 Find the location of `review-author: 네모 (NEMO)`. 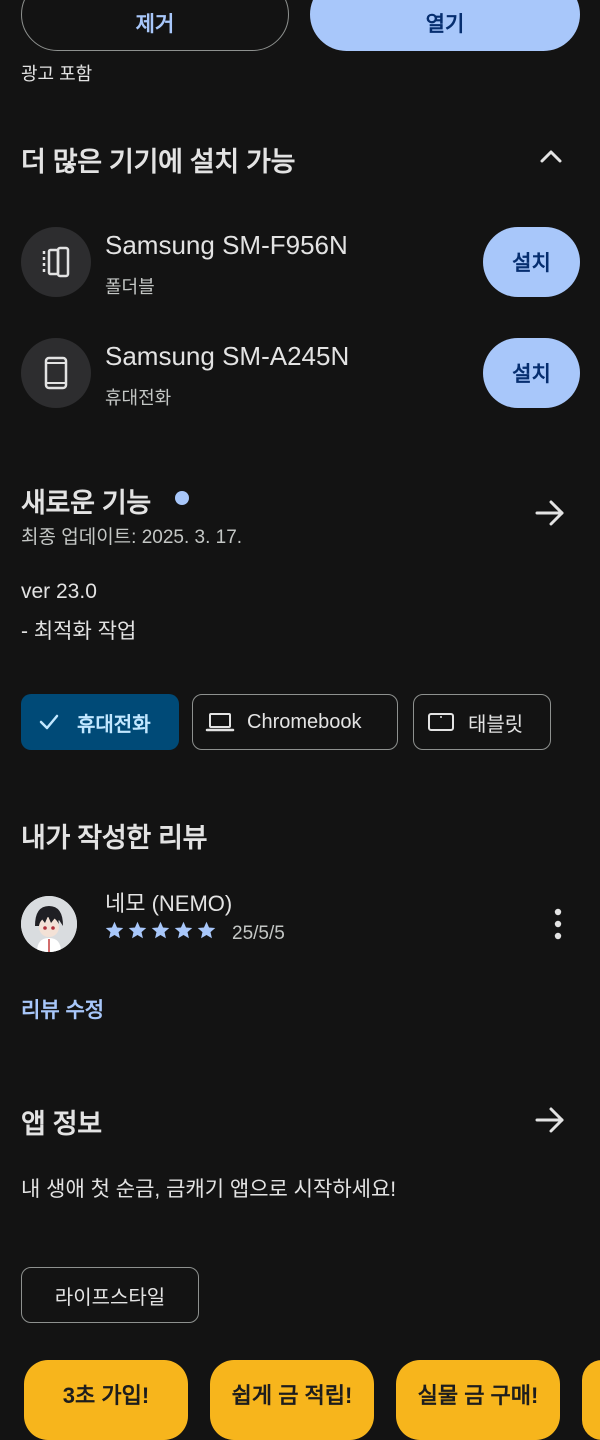

review-author: 네모 (NEMO) is located at coordinates (169, 903).